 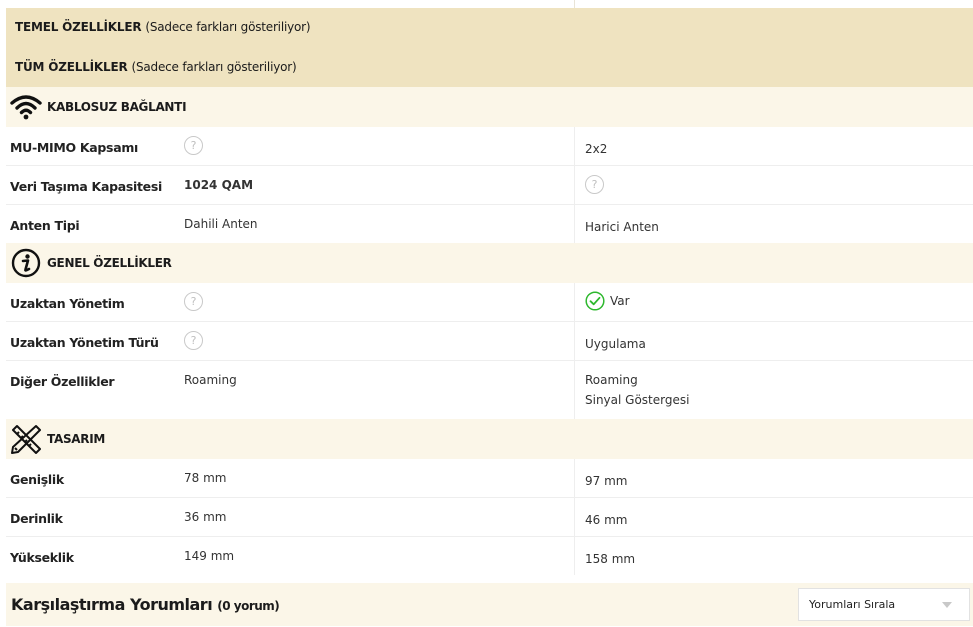 I want to click on row-label: Anten Tipi, so click(x=45, y=225).